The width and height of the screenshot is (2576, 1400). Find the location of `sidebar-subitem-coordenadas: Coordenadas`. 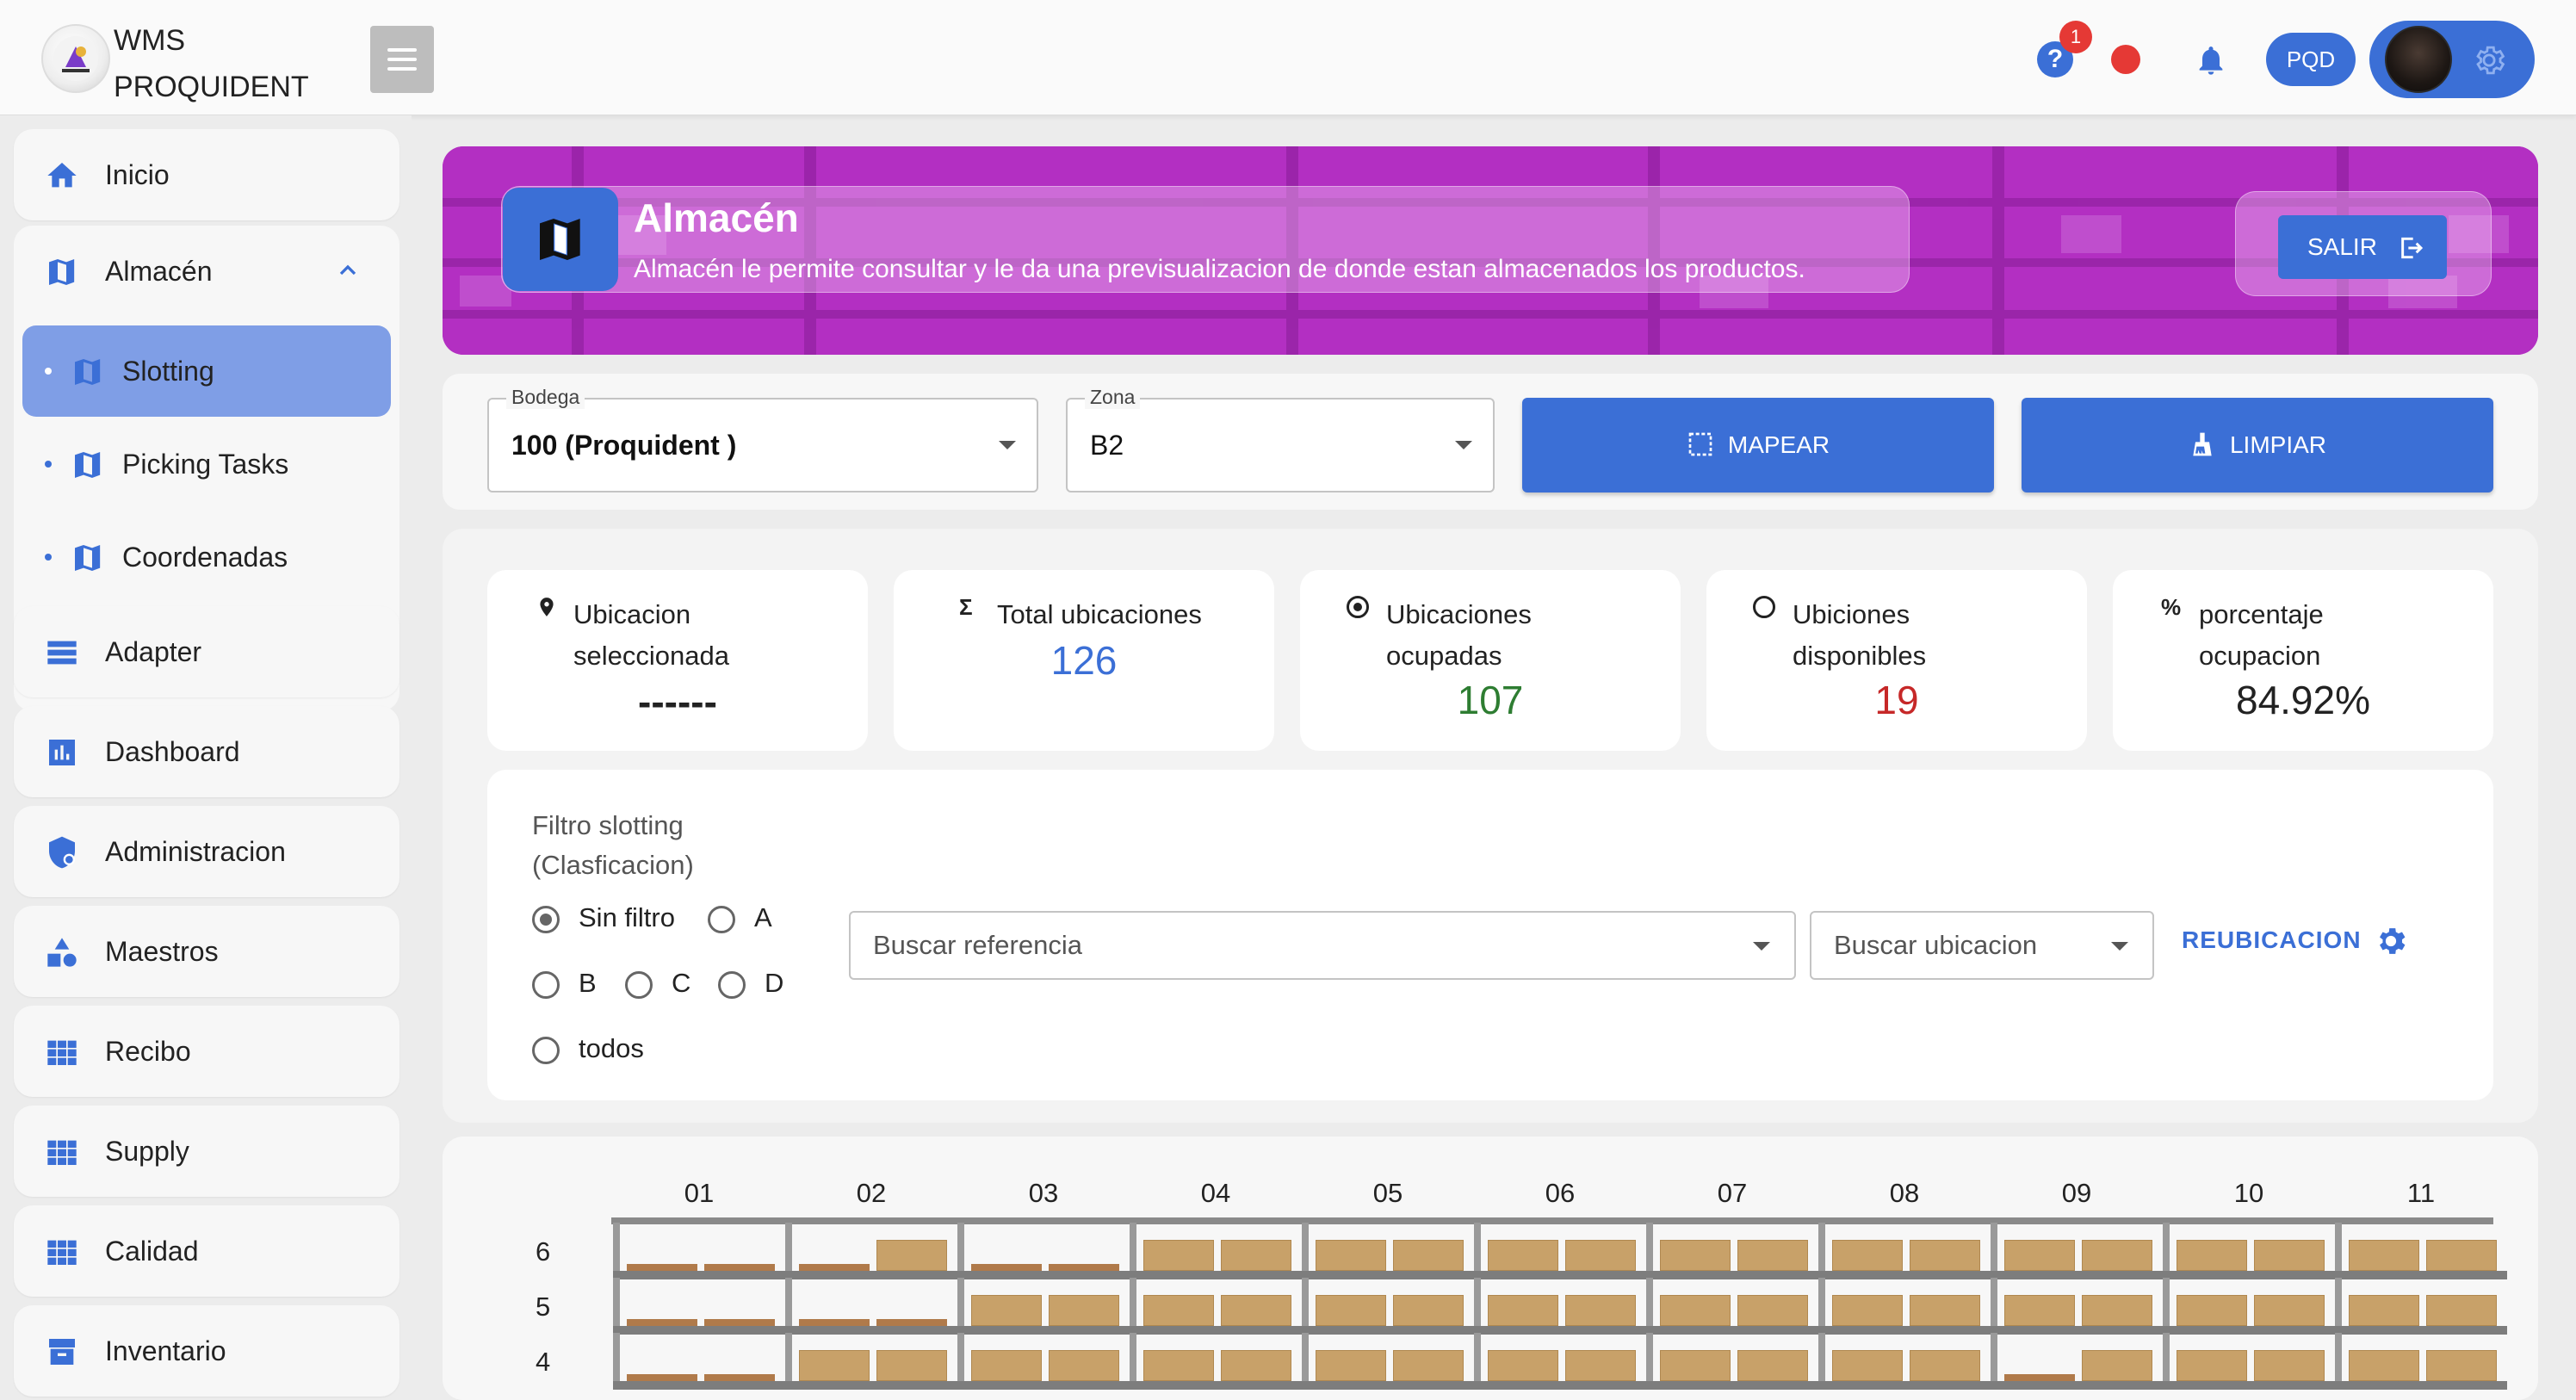

sidebar-subitem-coordenadas: Coordenadas is located at coordinates (206, 557).